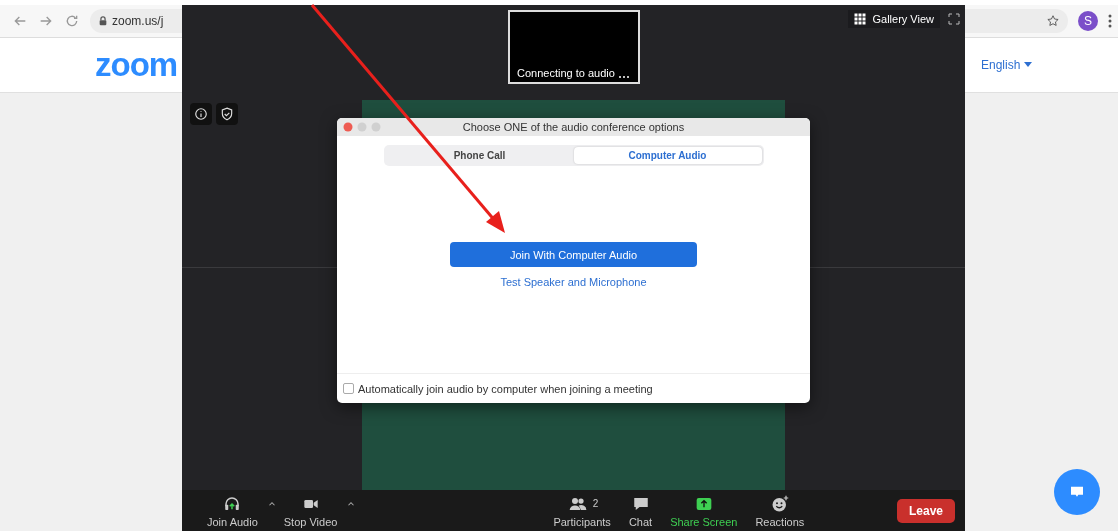 Image resolution: width=1118 pixels, height=531 pixels. What do you see at coordinates (479, 155) in the screenshot?
I see `tab: Phone Call` at bounding box center [479, 155].